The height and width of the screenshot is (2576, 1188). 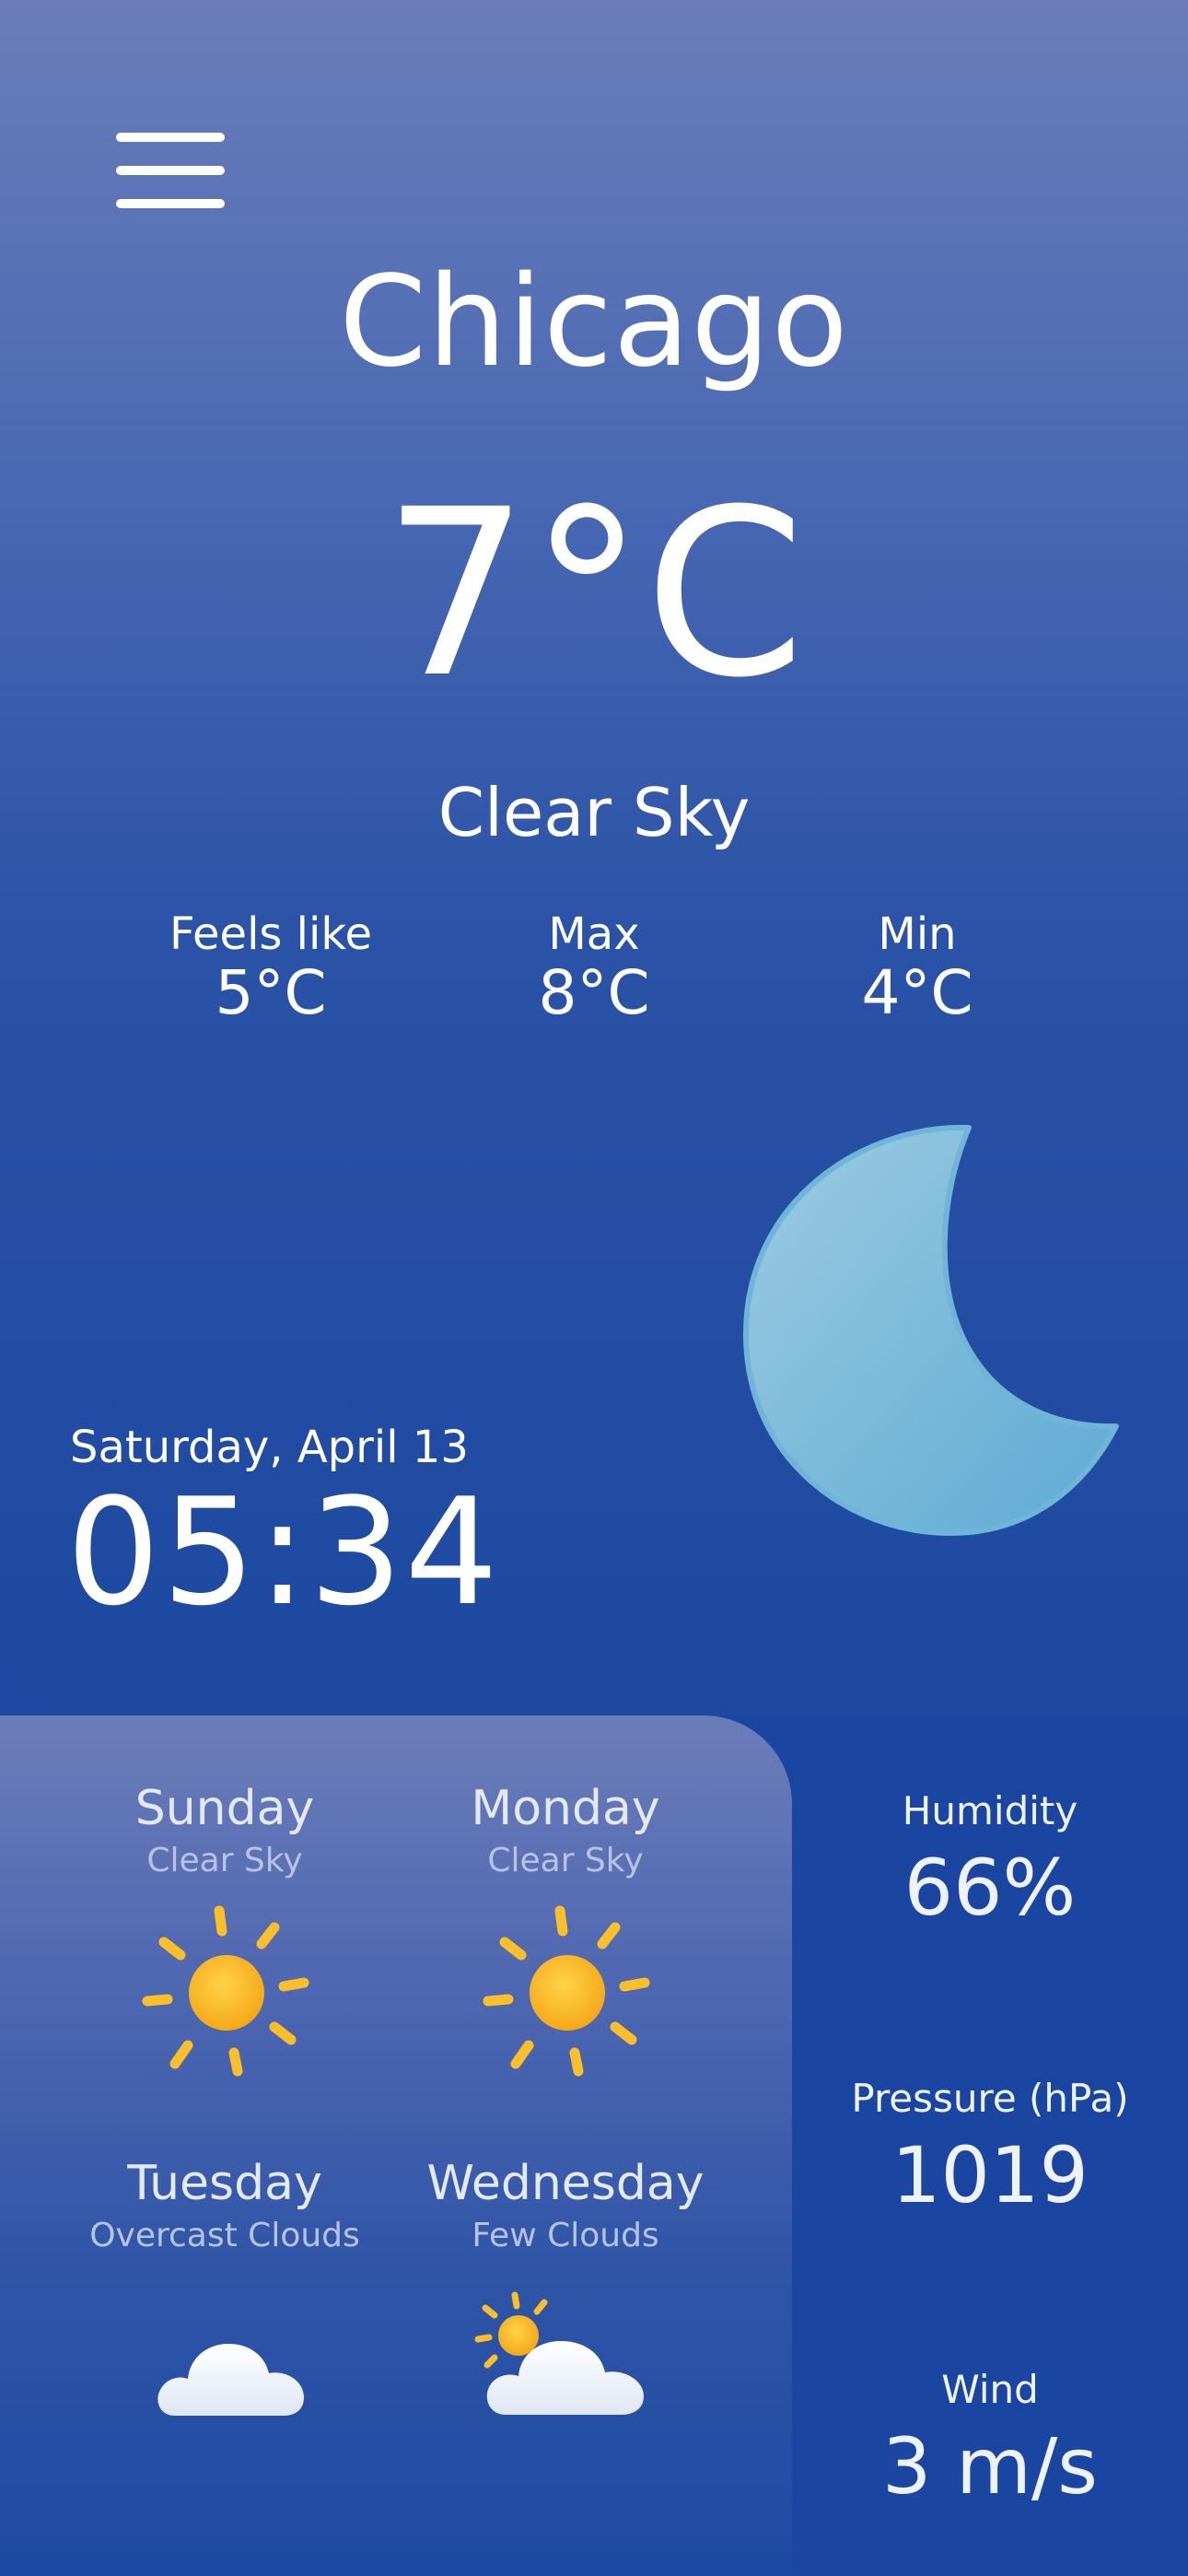 I want to click on city-name: Chicago, so click(x=594, y=322).